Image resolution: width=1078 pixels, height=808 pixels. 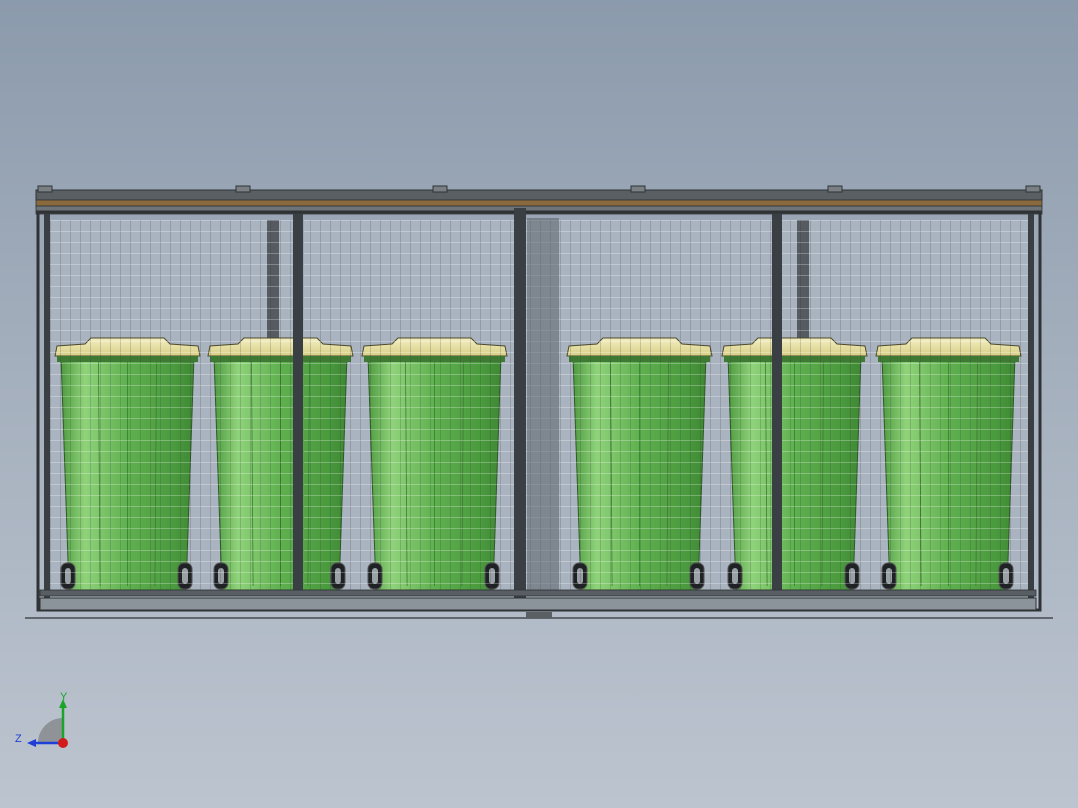 I want to click on orientation-triad: Y Z, so click(x=41, y=719).